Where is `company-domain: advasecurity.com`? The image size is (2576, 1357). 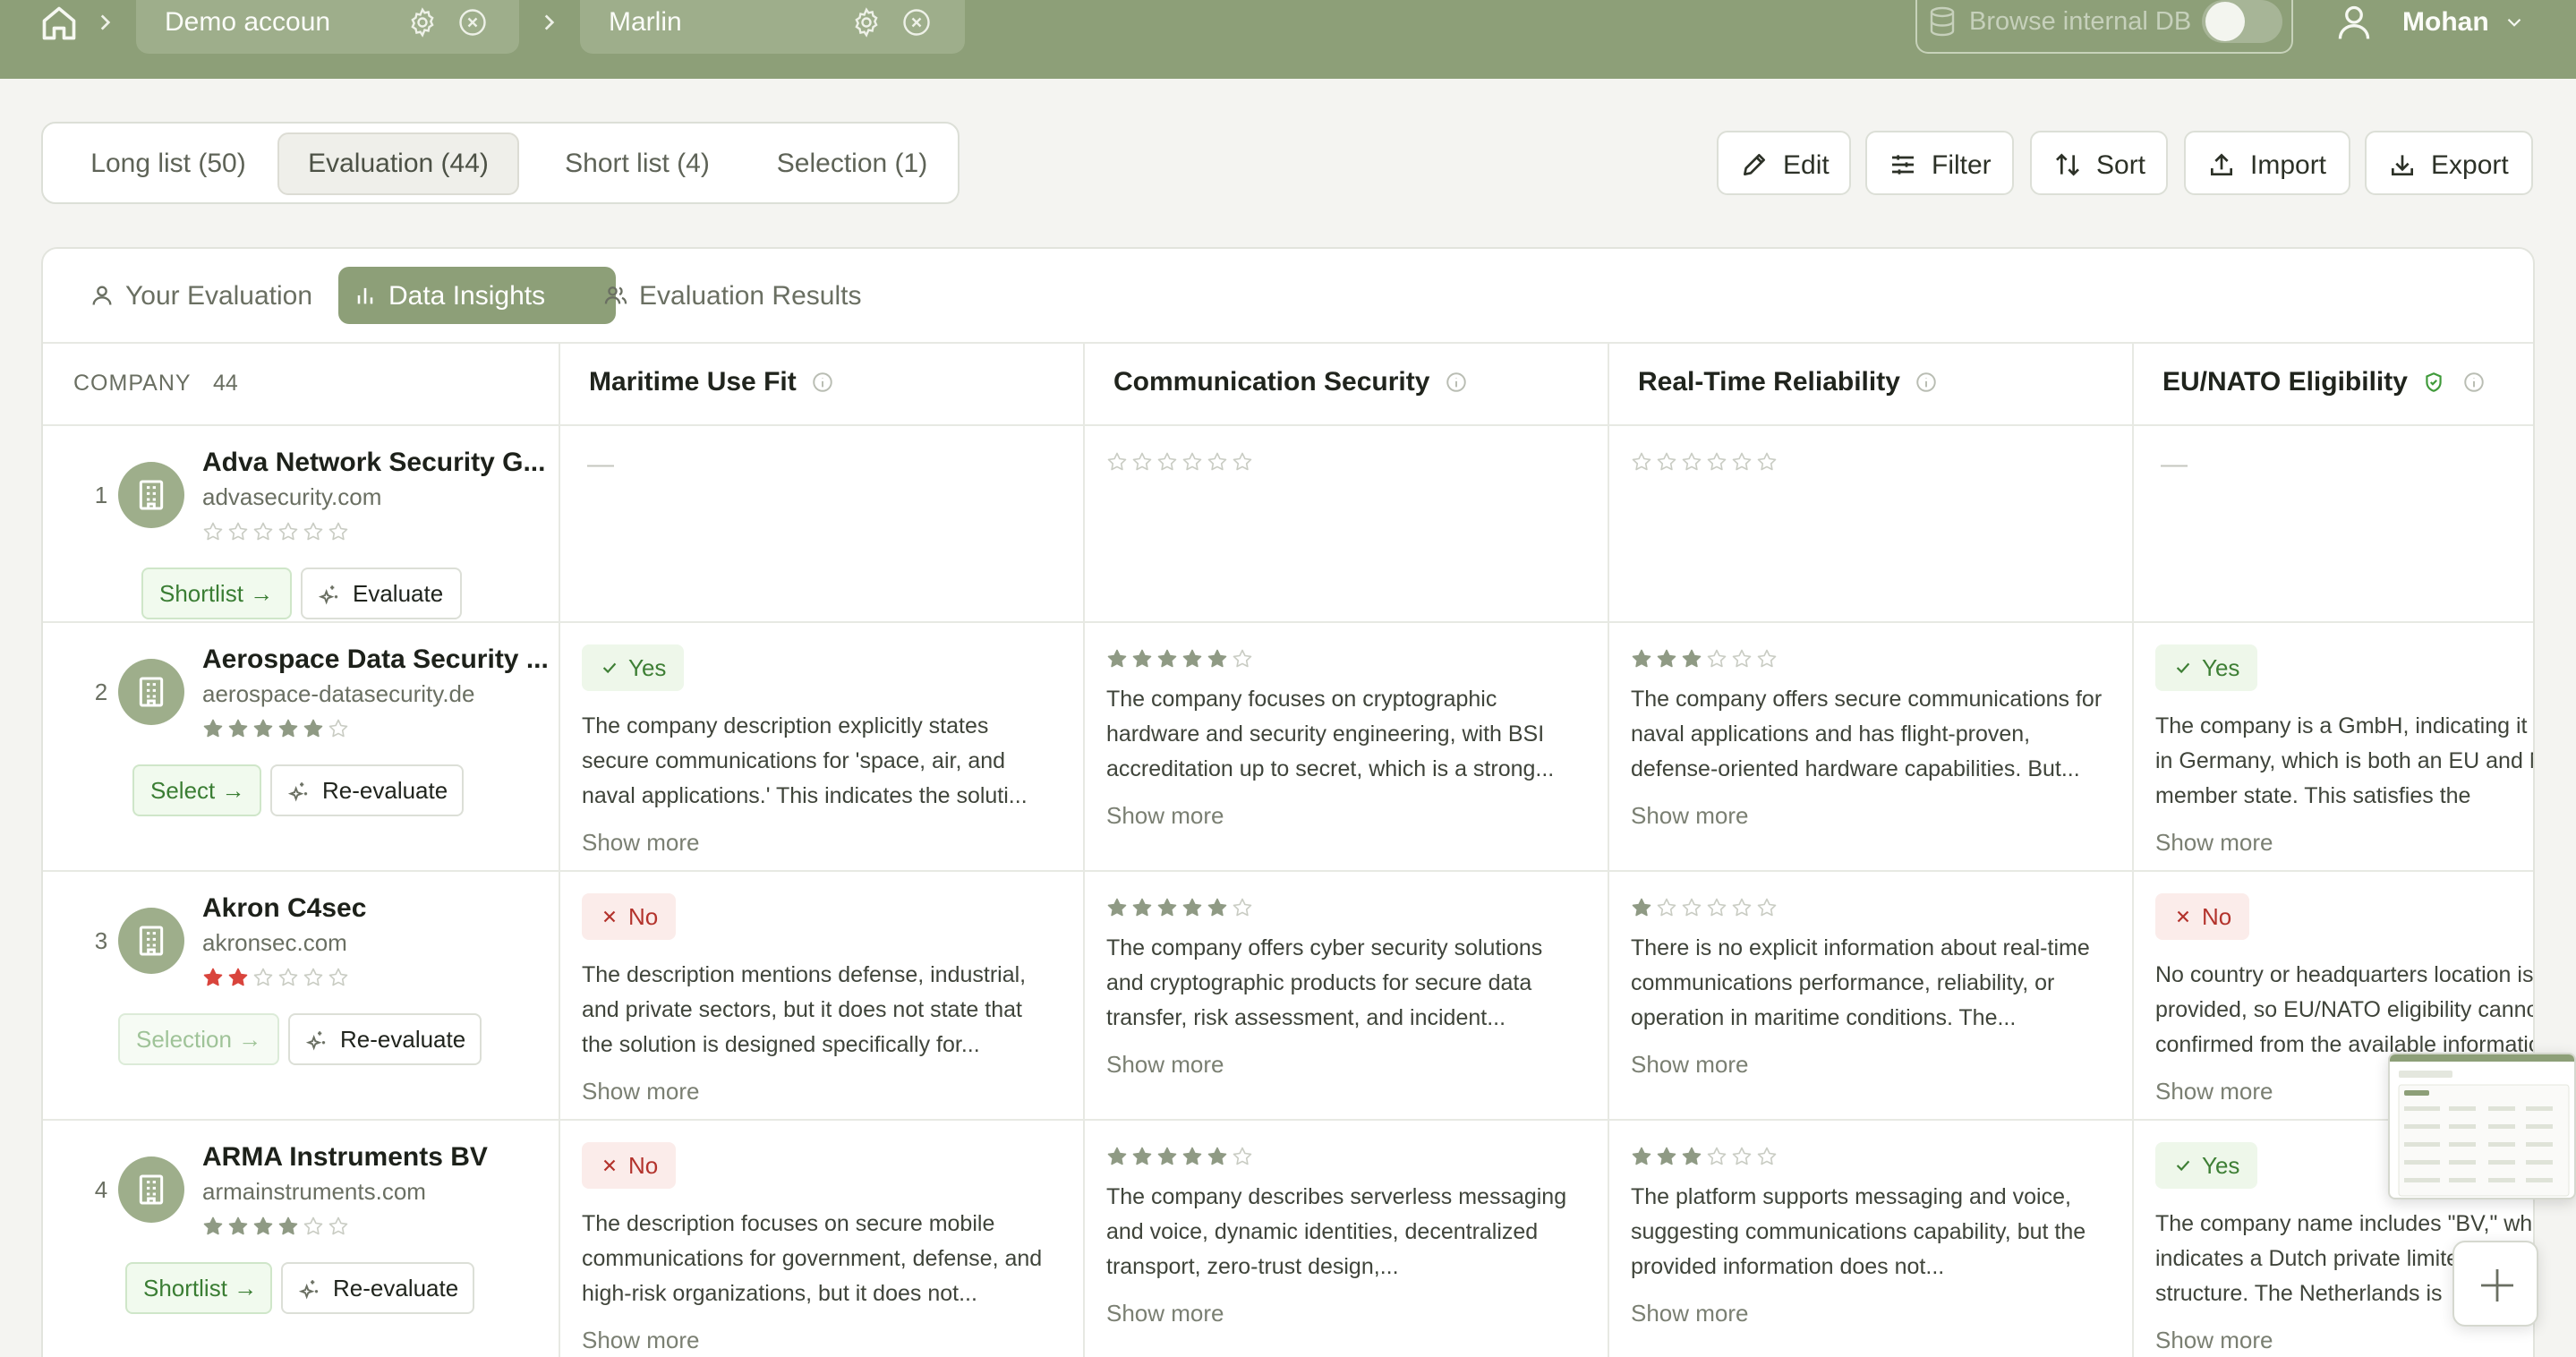
company-domain: advasecurity.com is located at coordinates (291, 497).